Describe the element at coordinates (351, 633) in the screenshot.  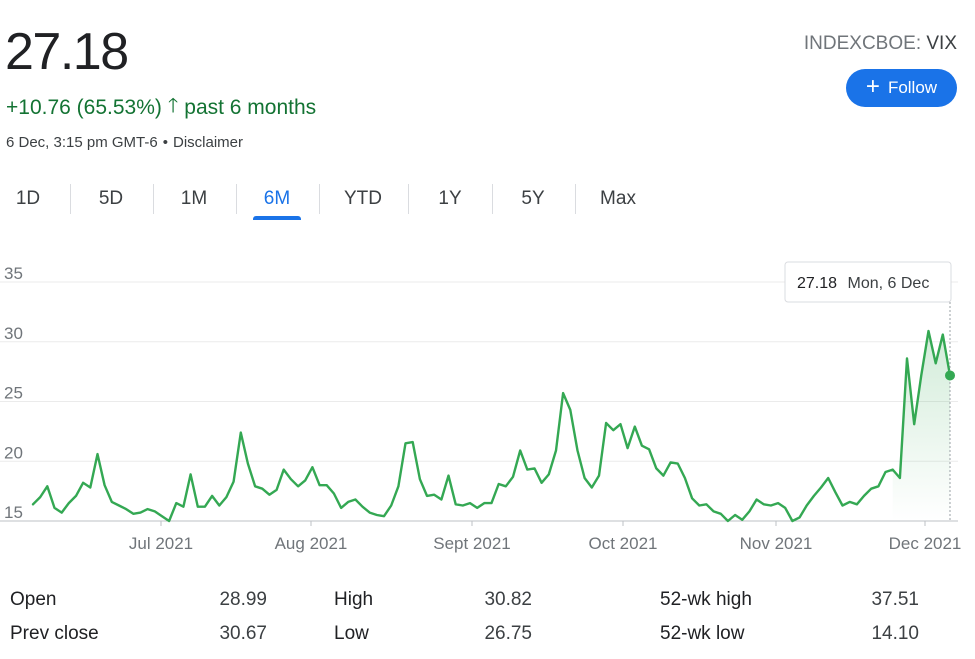
I see `stat-label: Low` at that location.